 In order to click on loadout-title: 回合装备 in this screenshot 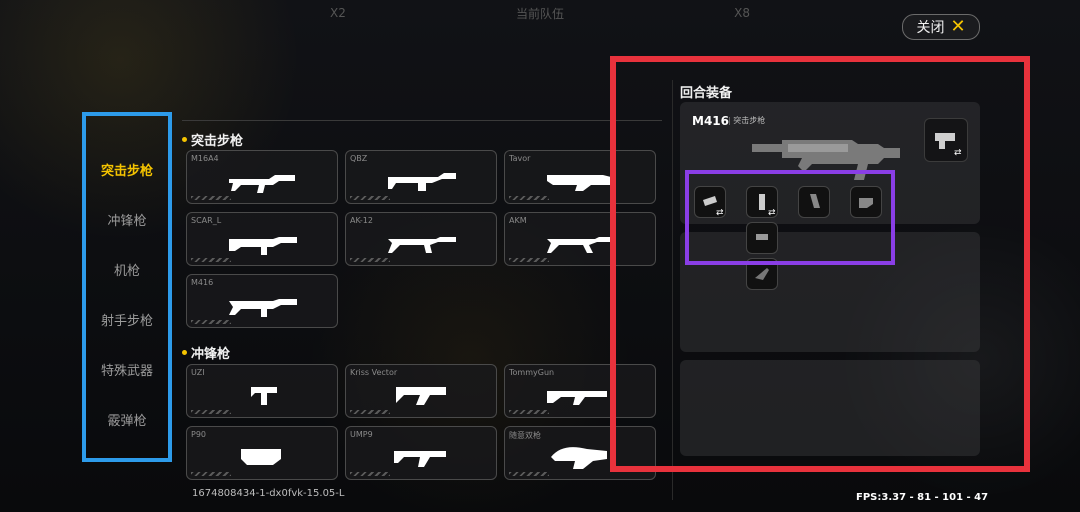, I will do `click(706, 93)`.